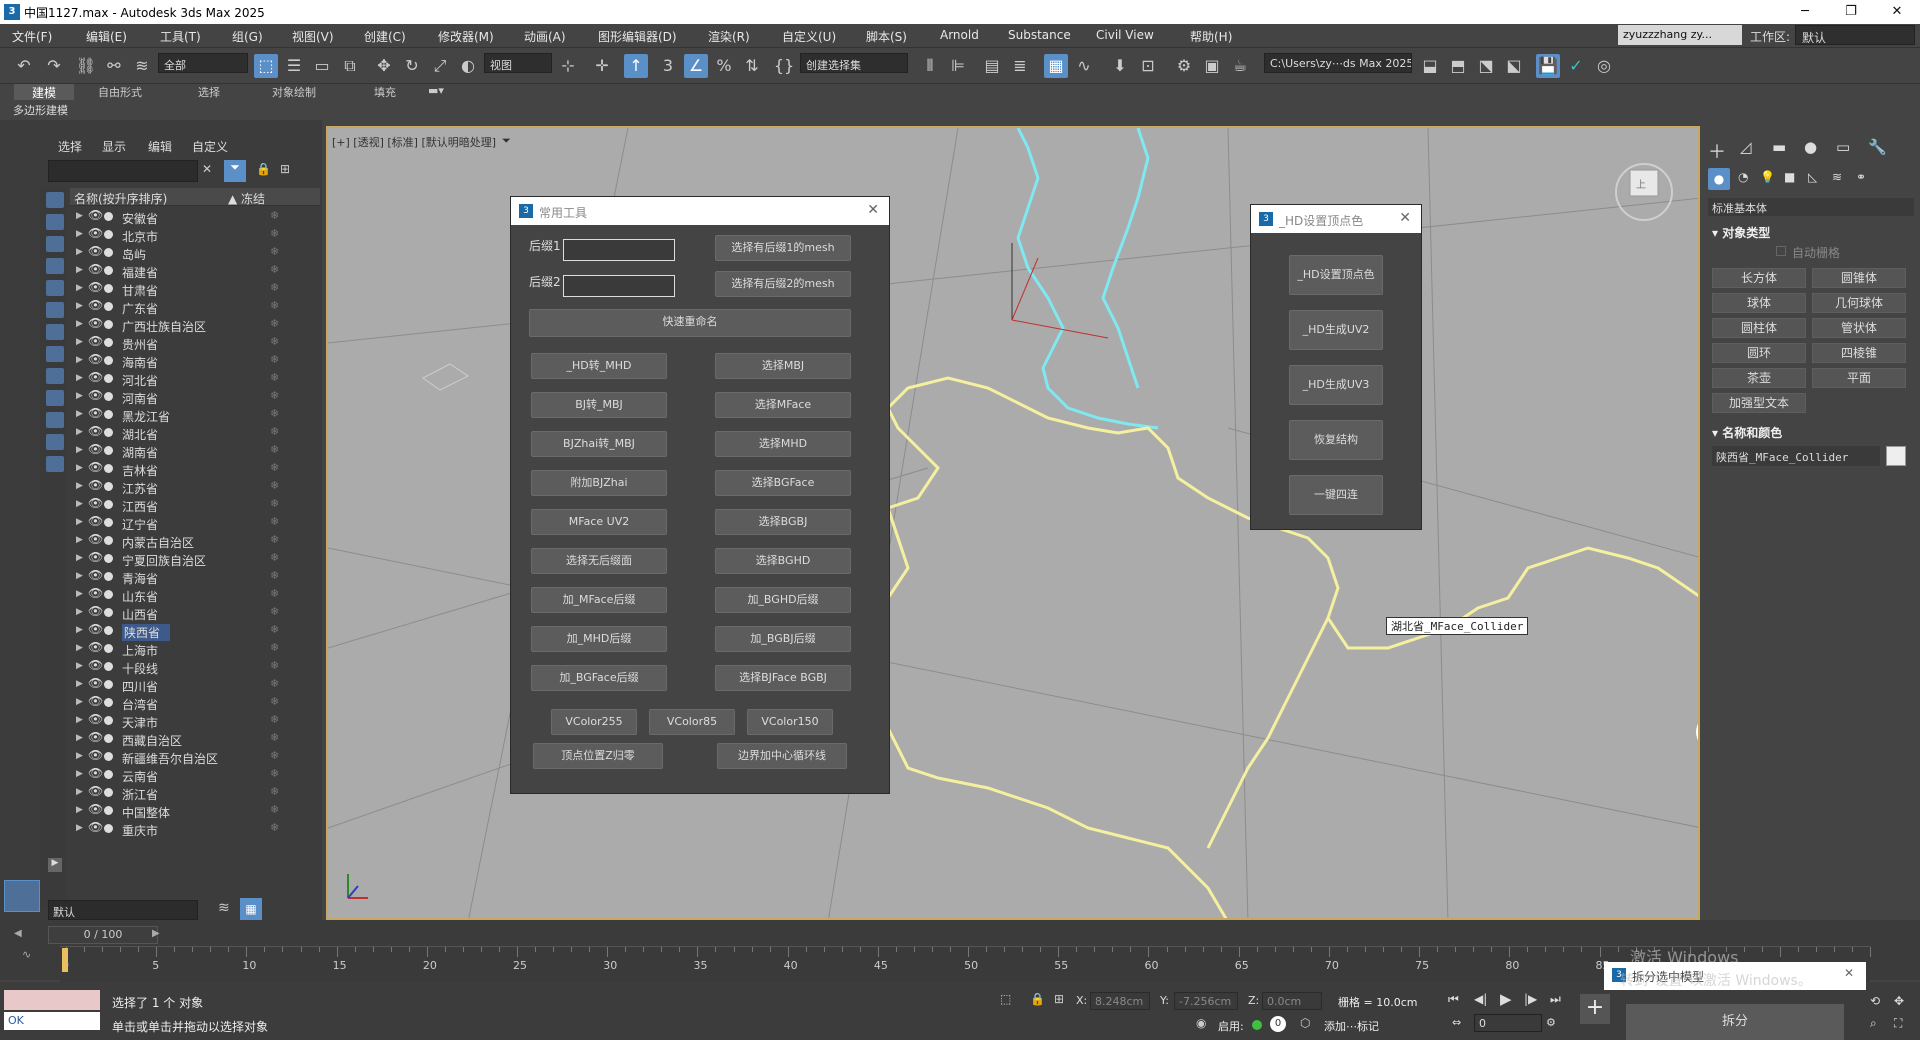 This screenshot has height=1040, width=1920. What do you see at coordinates (783, 284) in the screenshot?
I see `select-suffix2-button: 选择有后缀2的mesh` at bounding box center [783, 284].